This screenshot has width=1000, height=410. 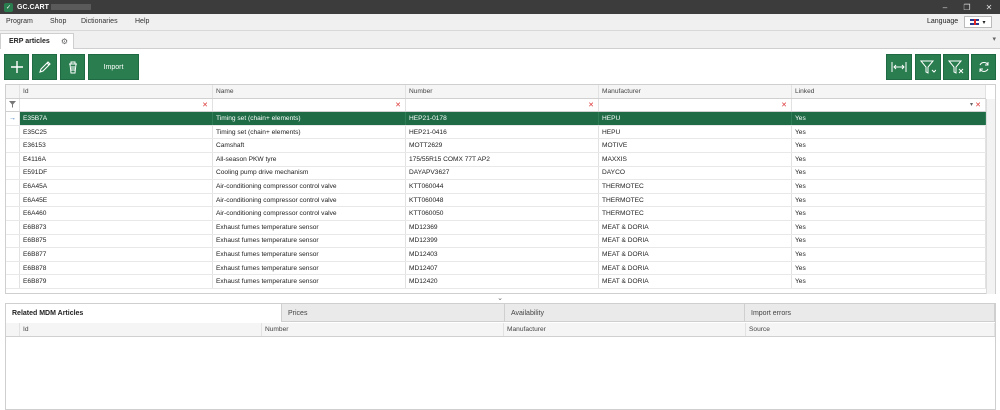 What do you see at coordinates (978, 22) in the screenshot?
I see `language-select: ▾` at bounding box center [978, 22].